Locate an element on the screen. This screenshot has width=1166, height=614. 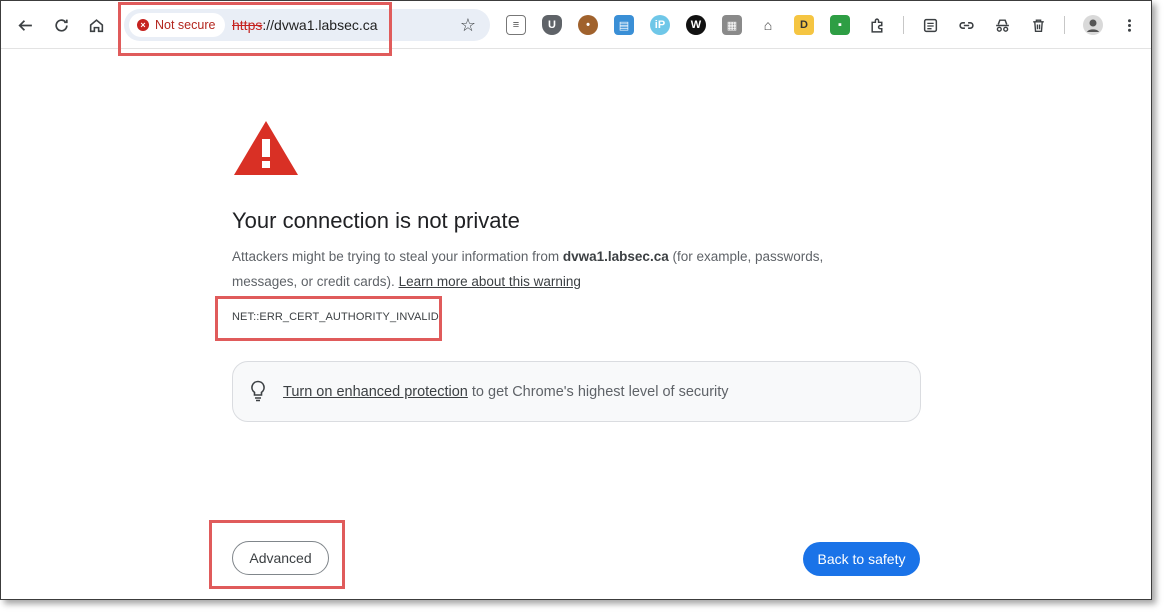
document-extension-icon: D is located at coordinates (804, 25).